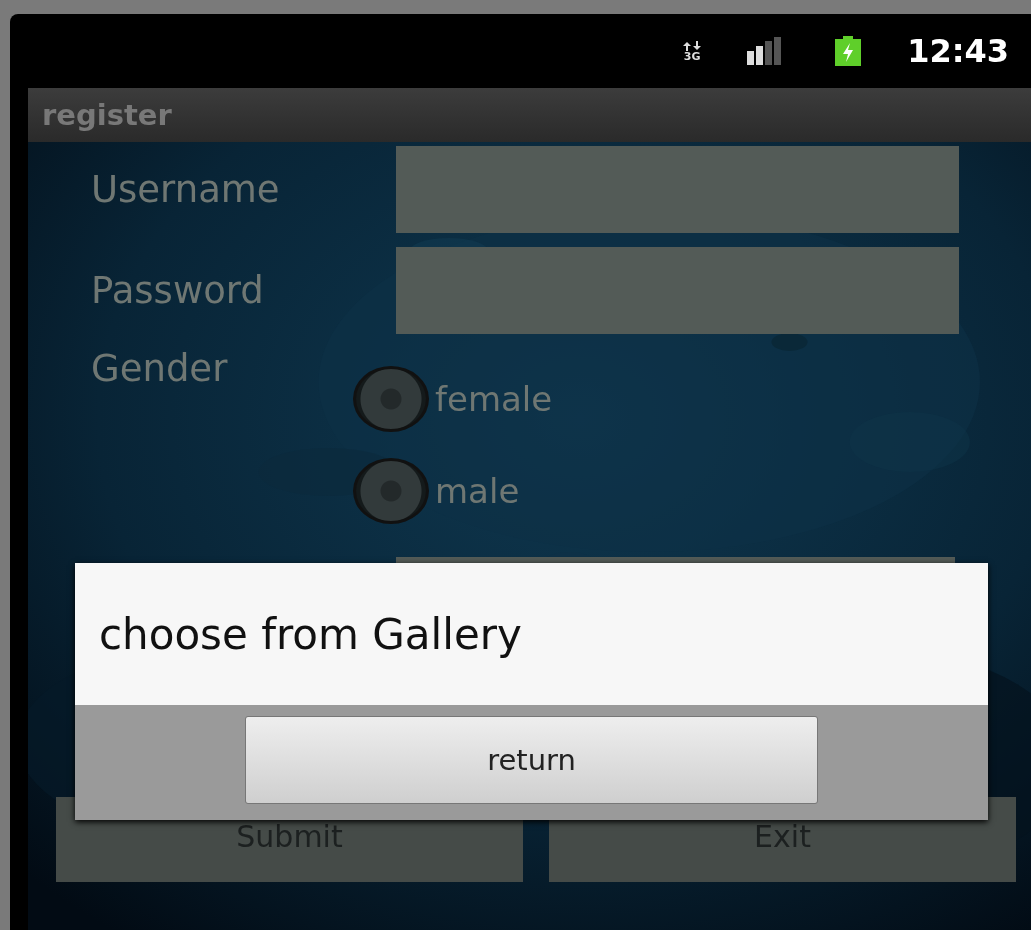  What do you see at coordinates (453, 399) in the screenshot?
I see `radio-option: female` at bounding box center [453, 399].